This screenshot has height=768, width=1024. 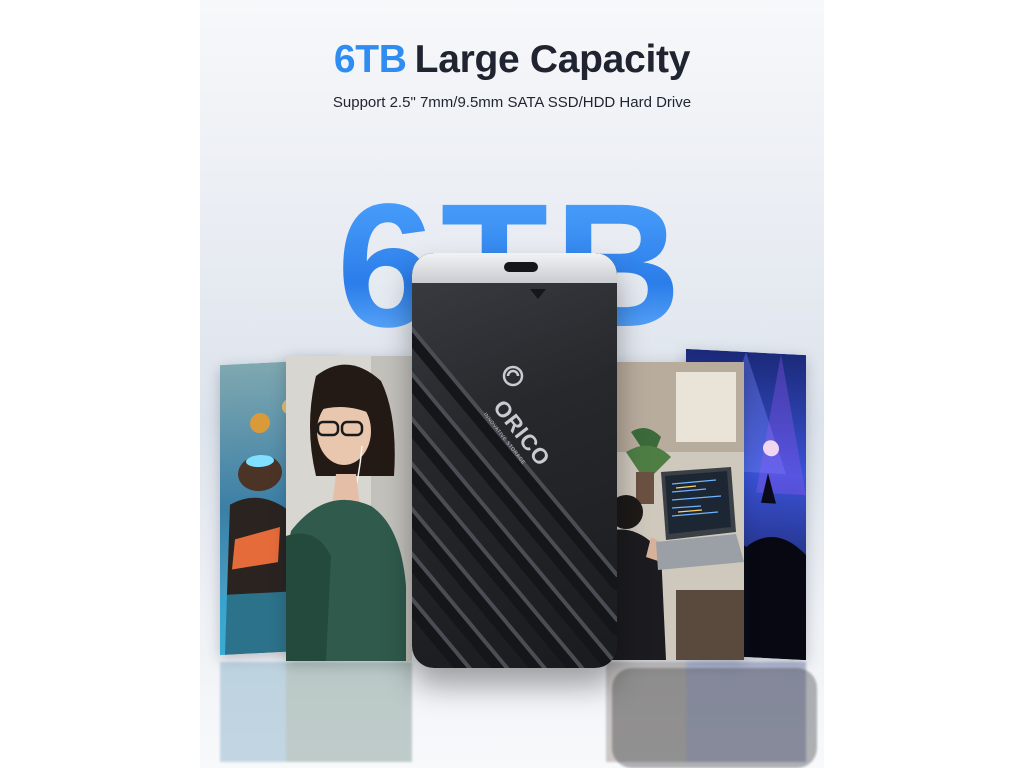 What do you see at coordinates (714, 718) in the screenshot?
I see `drive-reflection` at bounding box center [714, 718].